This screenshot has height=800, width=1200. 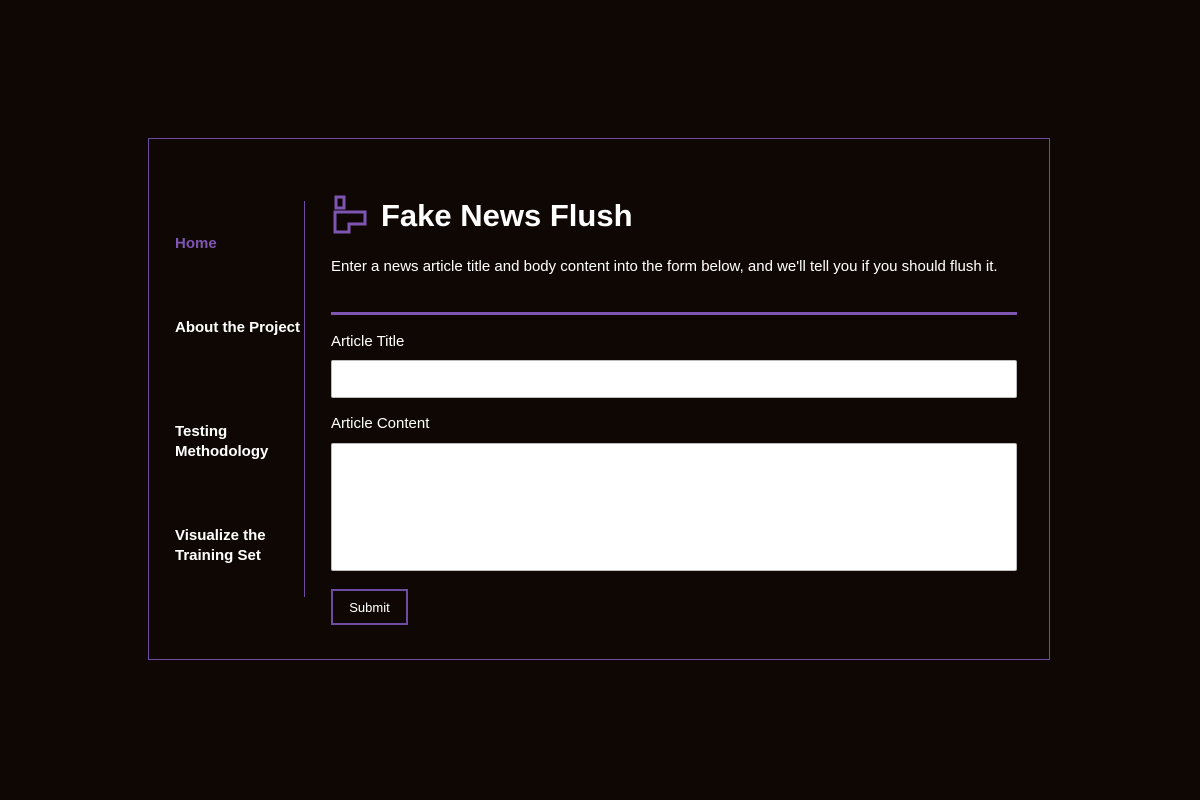 What do you see at coordinates (240, 442) in the screenshot?
I see `nav-item-testing-methodology: Testing Methodology` at bounding box center [240, 442].